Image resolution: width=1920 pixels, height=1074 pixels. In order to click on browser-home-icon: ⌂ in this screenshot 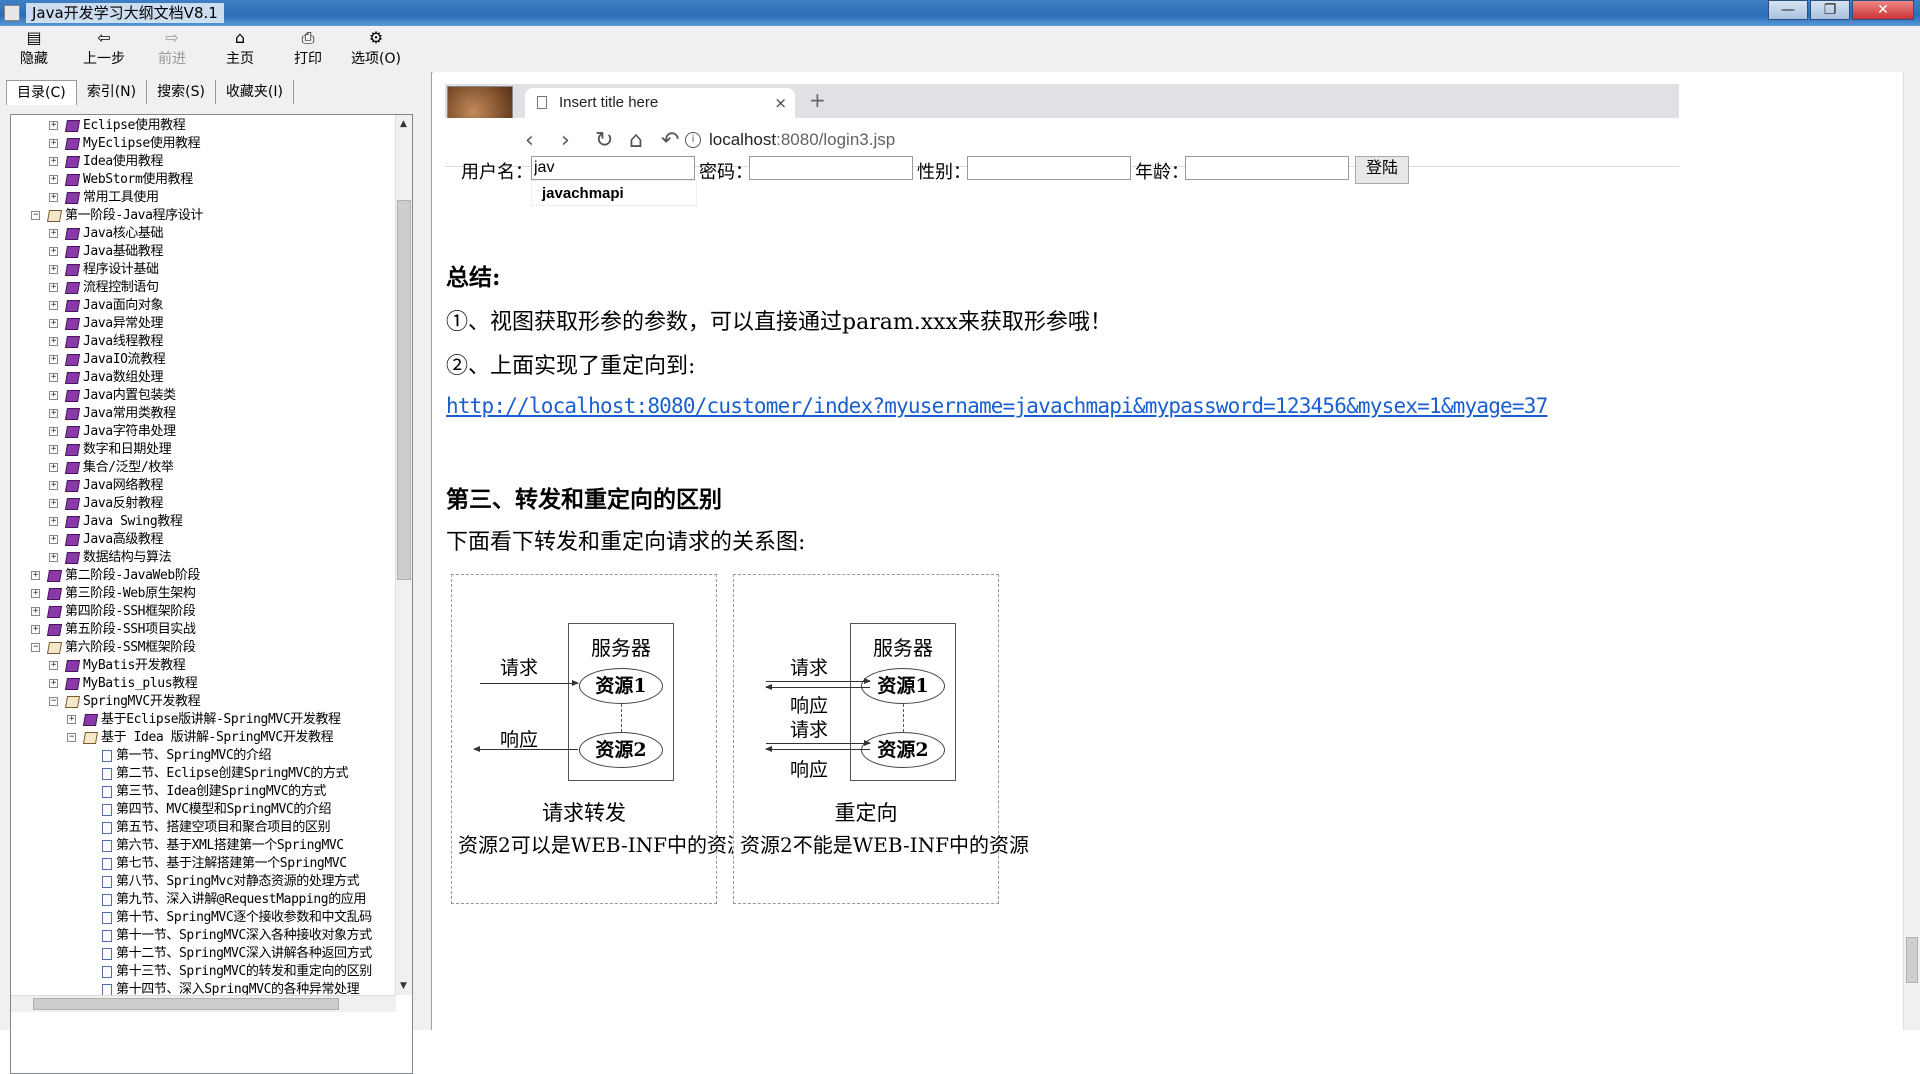, I will do `click(636, 140)`.